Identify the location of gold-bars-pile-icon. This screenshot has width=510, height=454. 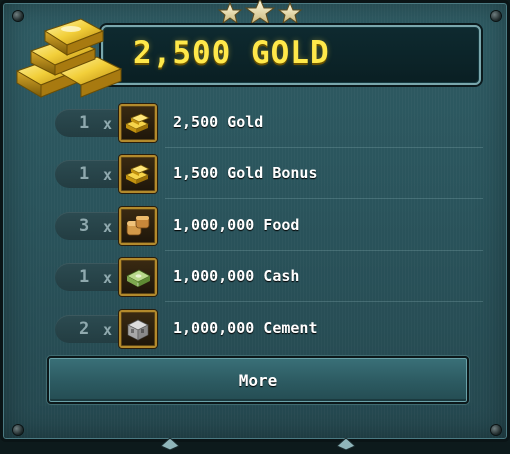
(71, 59).